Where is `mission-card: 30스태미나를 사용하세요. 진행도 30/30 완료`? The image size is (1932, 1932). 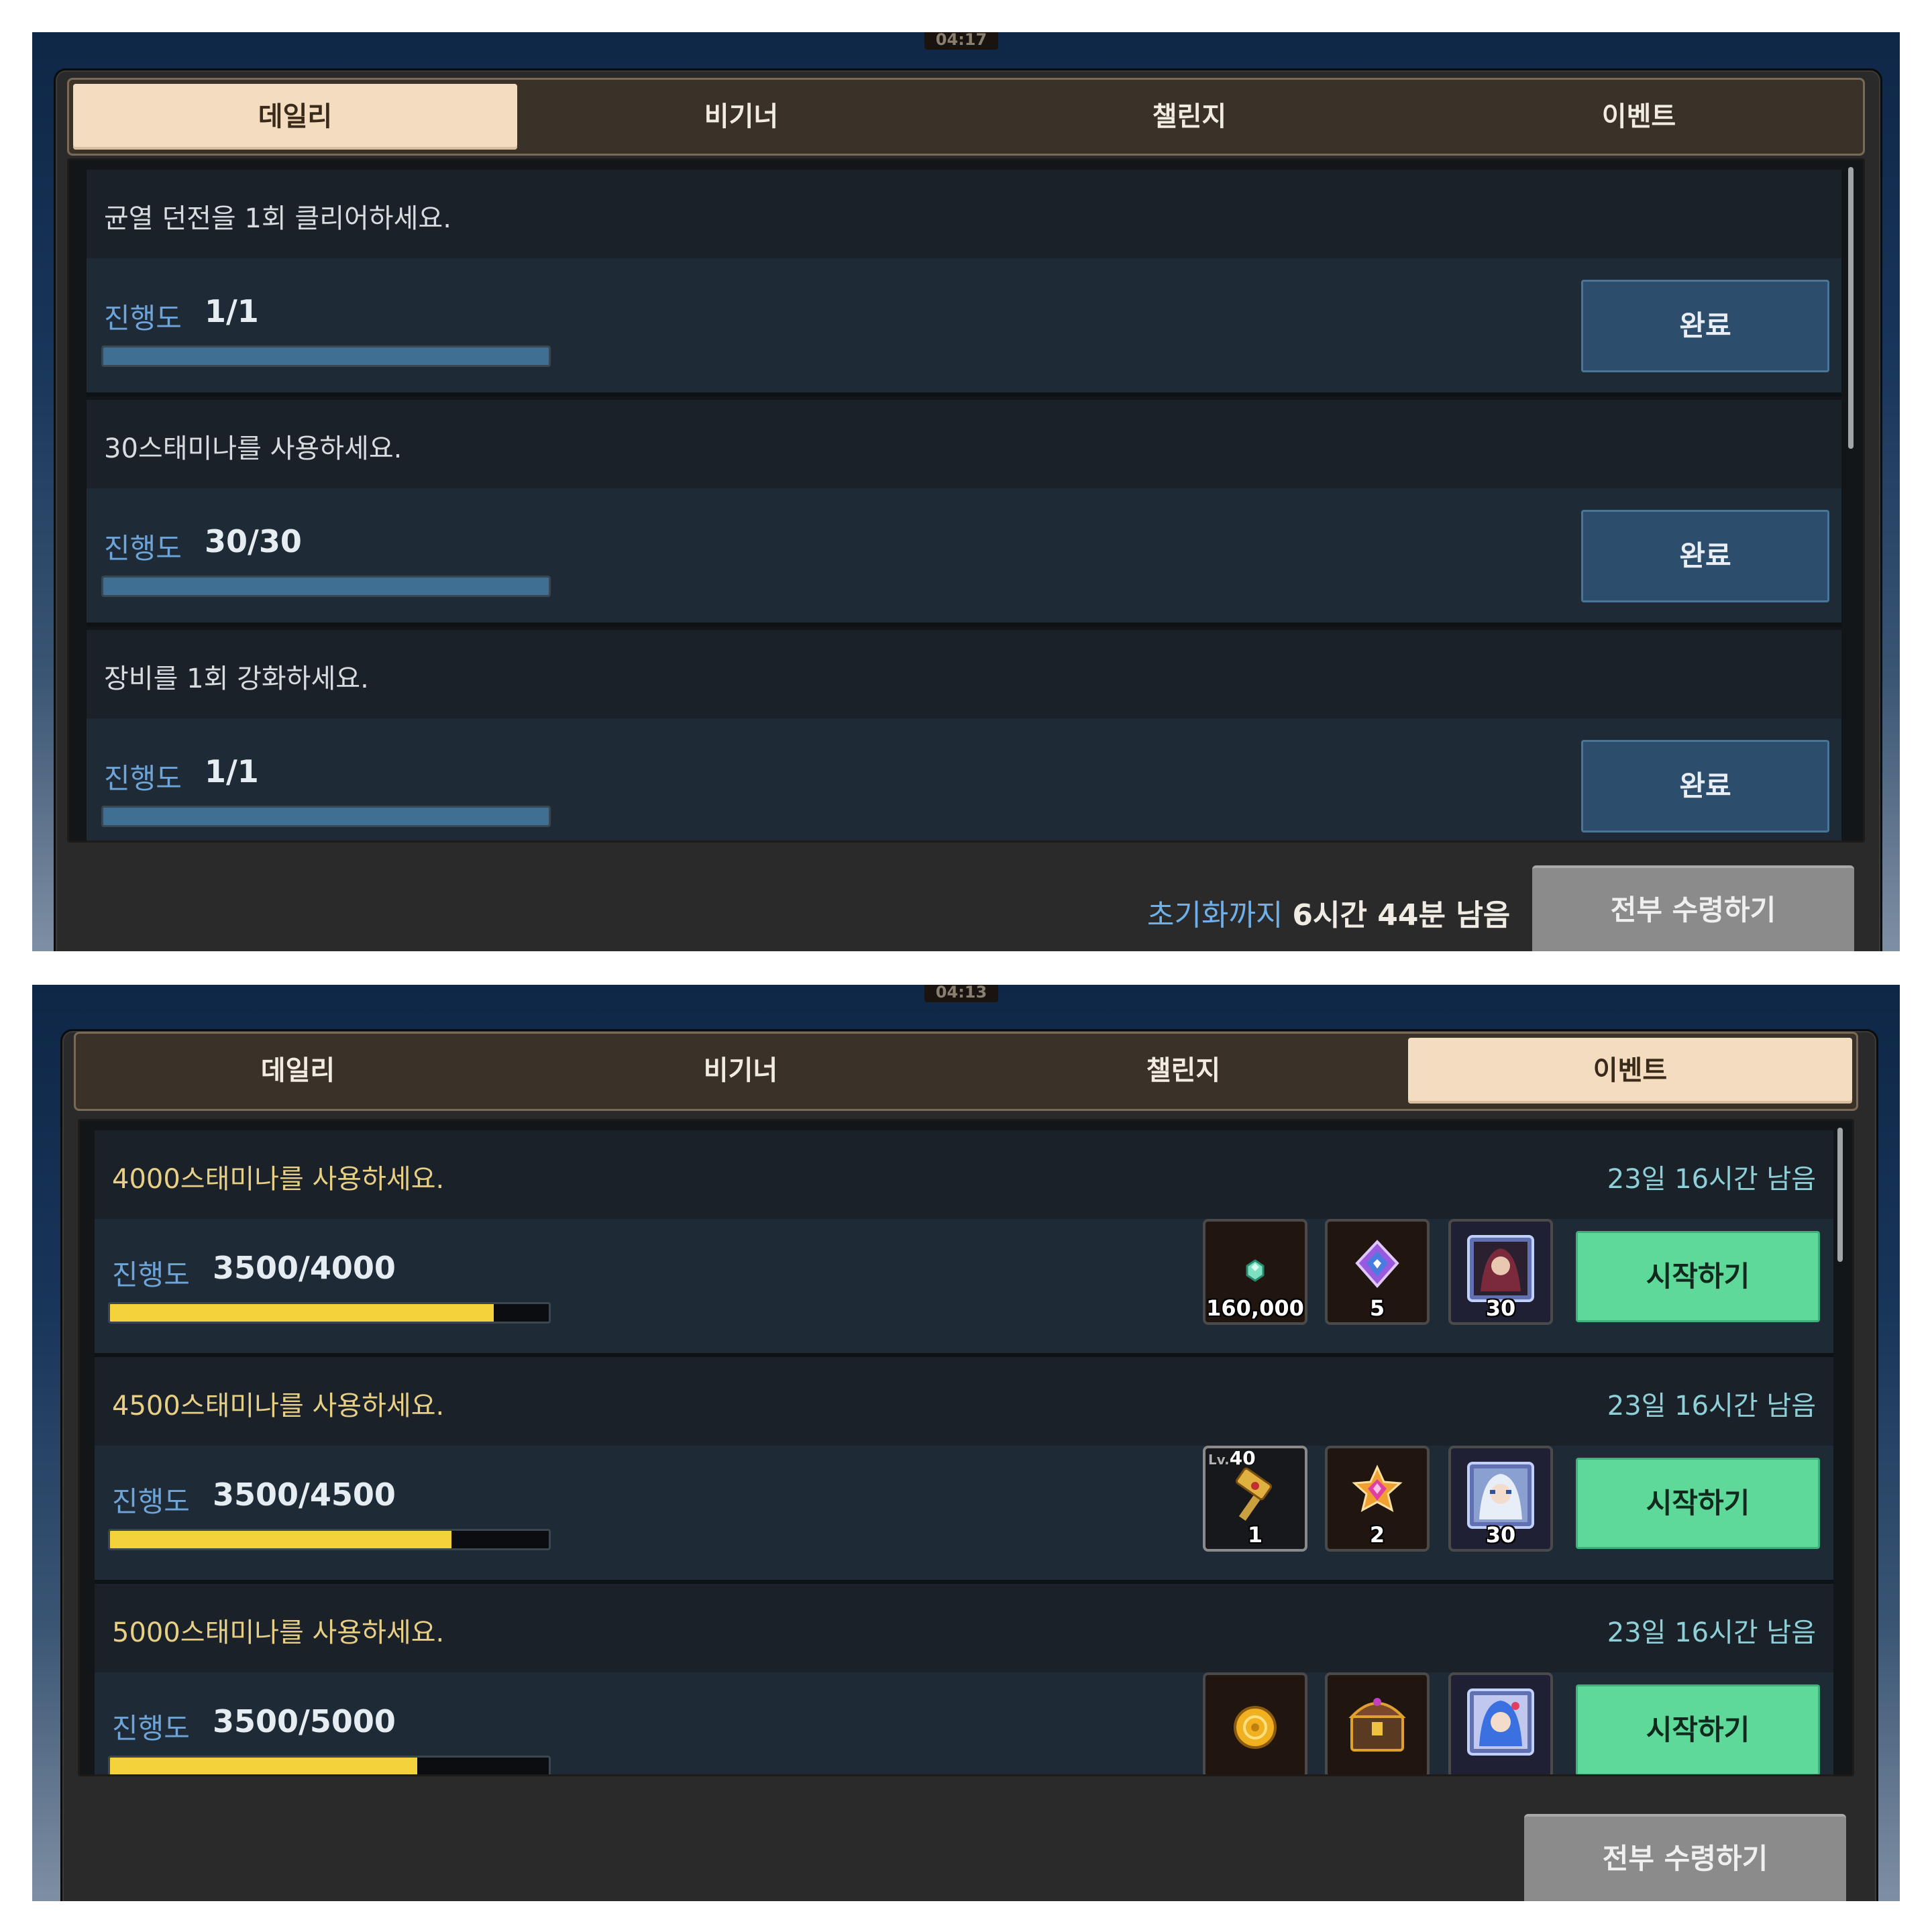
mission-card: 30스태미나를 사용하세요. 진행도 30/30 완료 is located at coordinates (964, 513).